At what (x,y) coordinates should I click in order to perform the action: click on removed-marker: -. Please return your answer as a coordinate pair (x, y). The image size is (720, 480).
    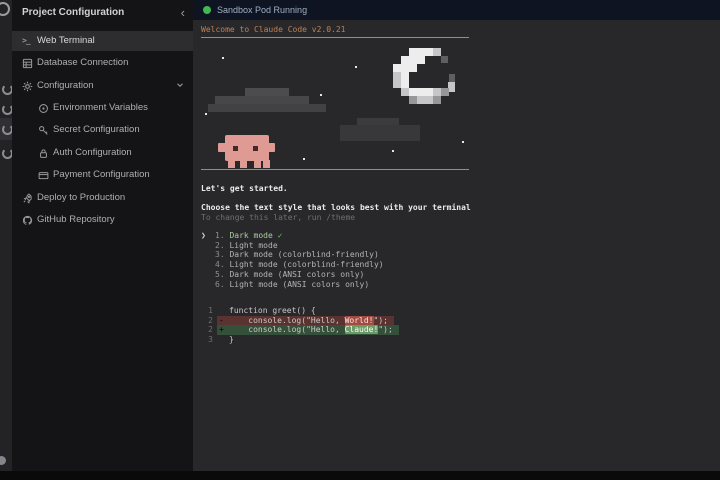
    Looking at the image, I should click on (221, 320).